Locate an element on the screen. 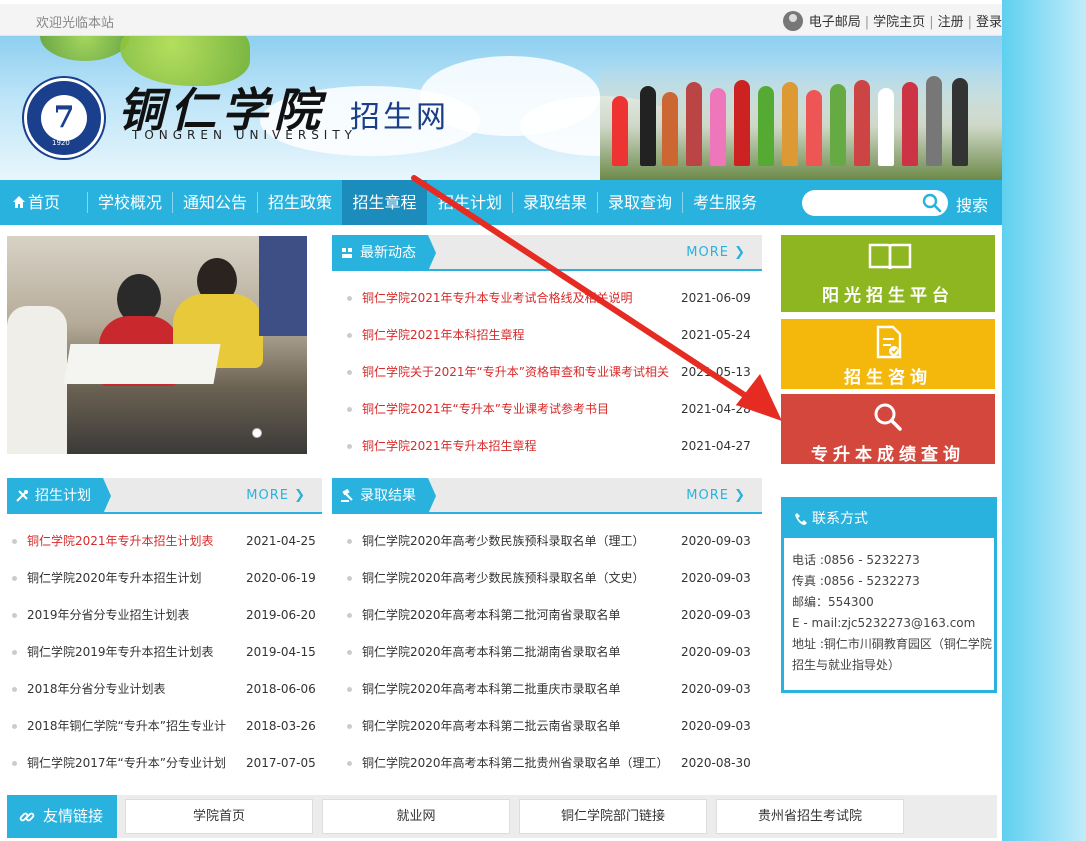  list-item: 铜仁学院关于2021年“专升本”资格审查和专业课考试相关 2021-05-13 is located at coordinates (554, 372).